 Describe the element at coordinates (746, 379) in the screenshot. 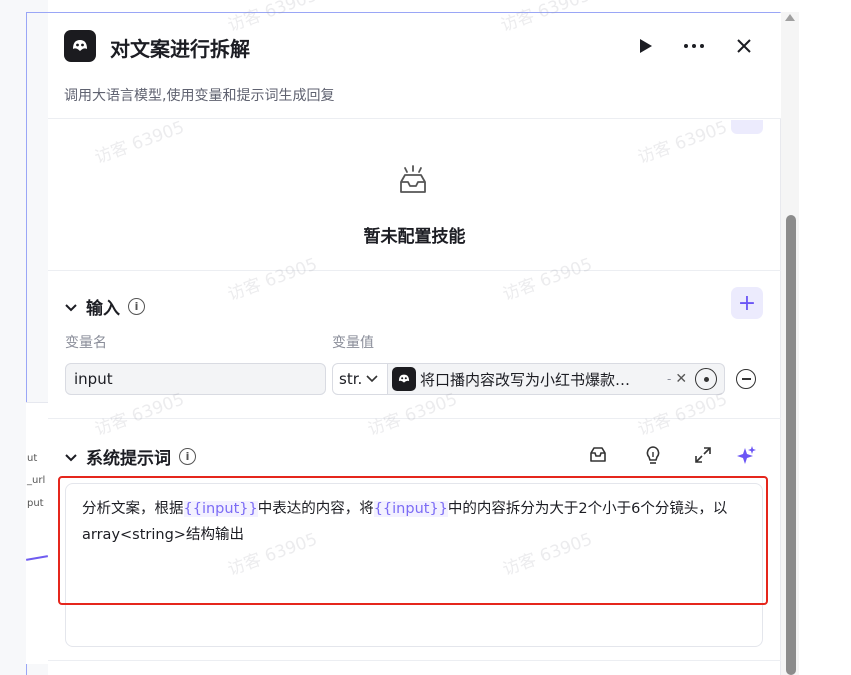

I see `remove-input-icon` at that location.